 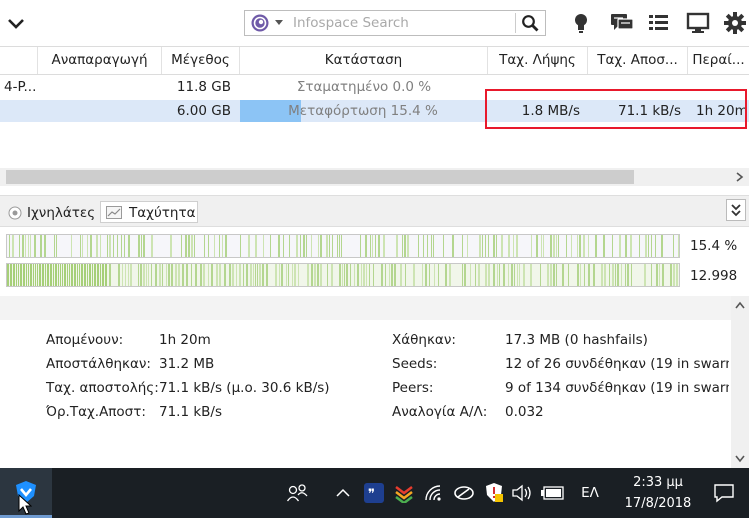 I want to click on detail-label: Αναλογία Α/Λ:, so click(x=440, y=412).